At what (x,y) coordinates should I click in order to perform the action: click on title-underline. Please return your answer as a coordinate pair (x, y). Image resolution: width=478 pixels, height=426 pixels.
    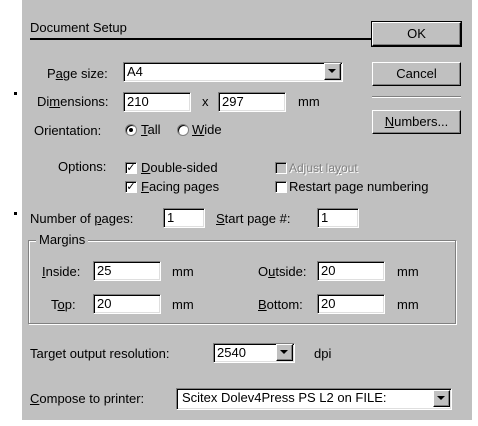
    Looking at the image, I should click on (205, 39).